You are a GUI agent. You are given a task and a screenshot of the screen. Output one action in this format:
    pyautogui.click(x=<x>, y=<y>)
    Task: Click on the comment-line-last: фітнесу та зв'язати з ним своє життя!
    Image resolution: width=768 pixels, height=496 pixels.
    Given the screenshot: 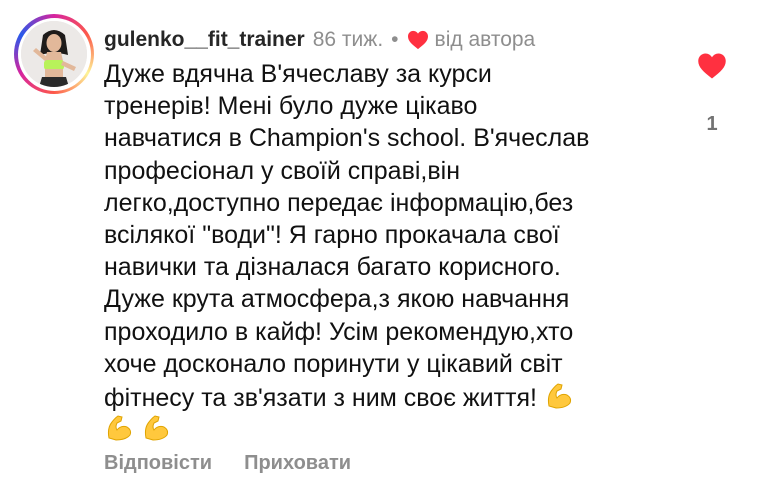 What is the action you would take?
    pyautogui.click(x=384, y=396)
    